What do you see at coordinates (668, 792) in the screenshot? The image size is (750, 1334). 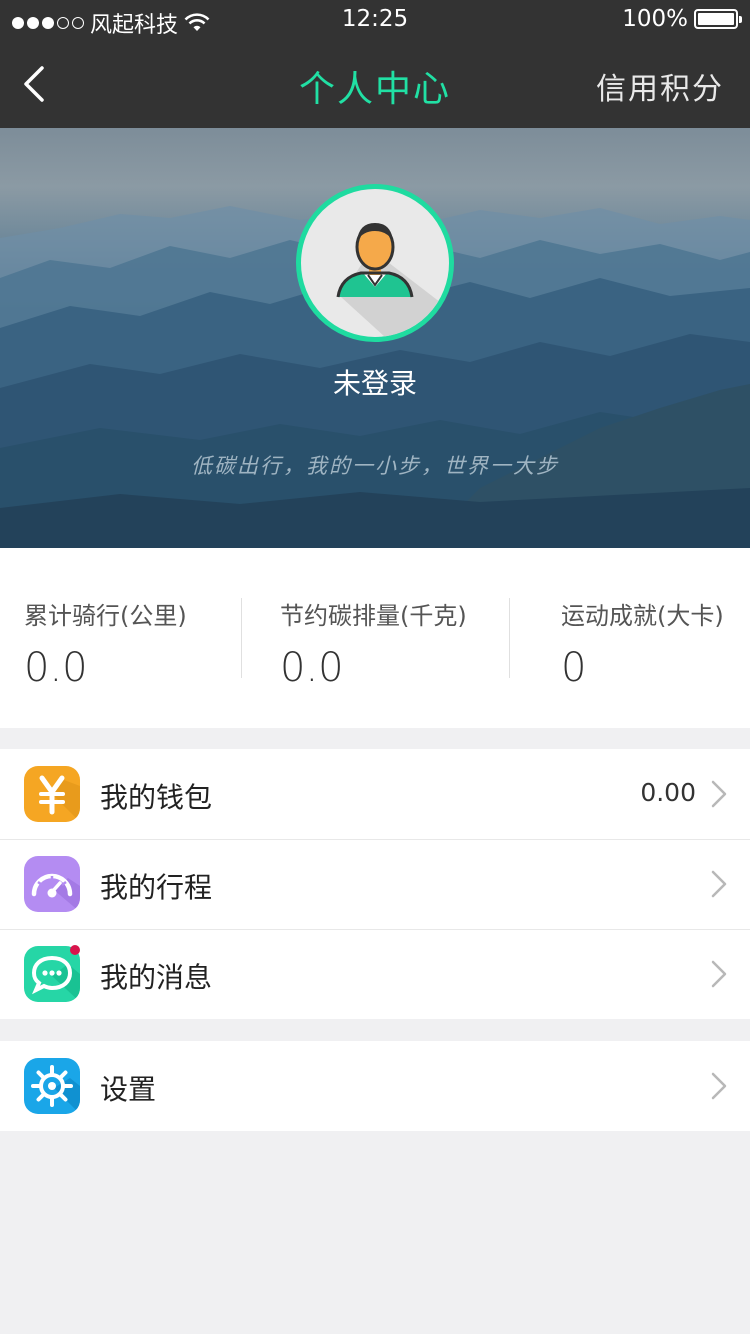 I see `wallet-balance: 0.00` at bounding box center [668, 792].